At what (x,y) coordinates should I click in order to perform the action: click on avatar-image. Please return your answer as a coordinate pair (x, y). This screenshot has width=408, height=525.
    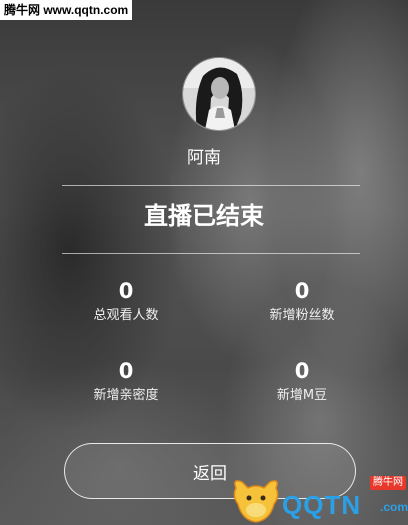
    Looking at the image, I should click on (219, 94).